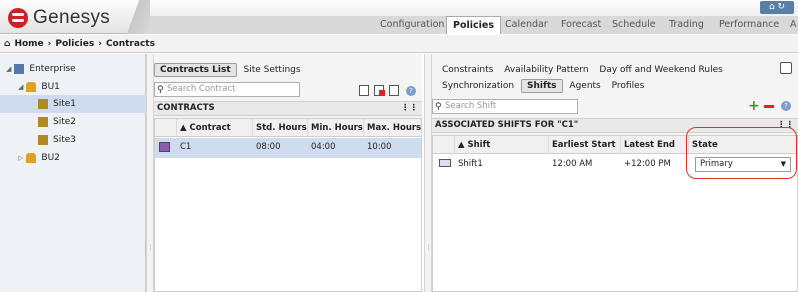 The image size is (798, 292). Describe the element at coordinates (272, 70) in the screenshot. I see `site-settings-tab: Site Settings` at that location.